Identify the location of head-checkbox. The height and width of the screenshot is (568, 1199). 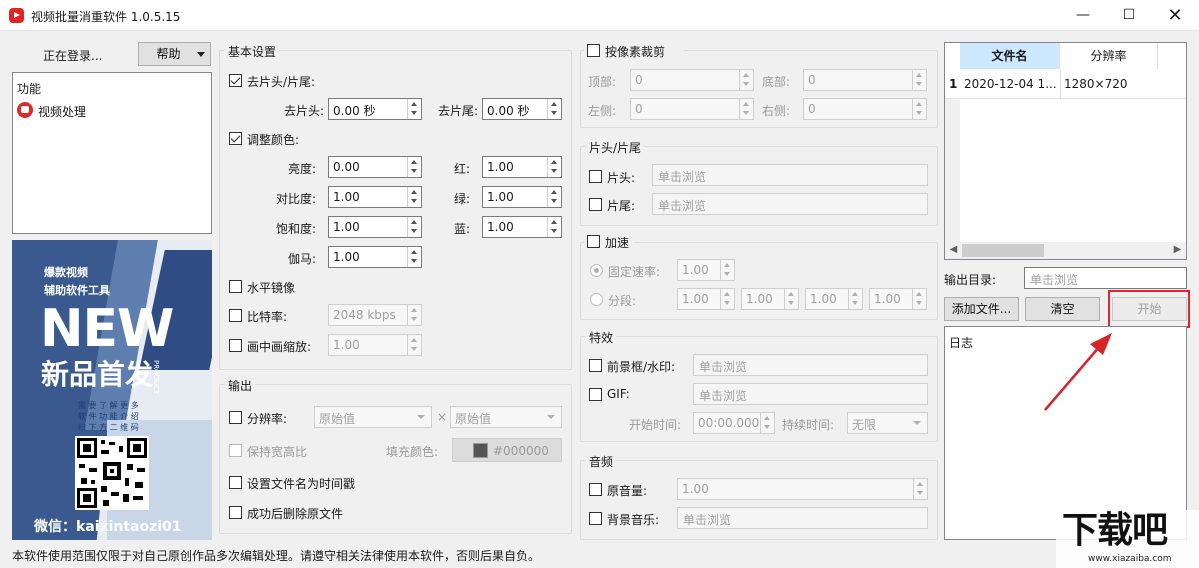
(595, 176).